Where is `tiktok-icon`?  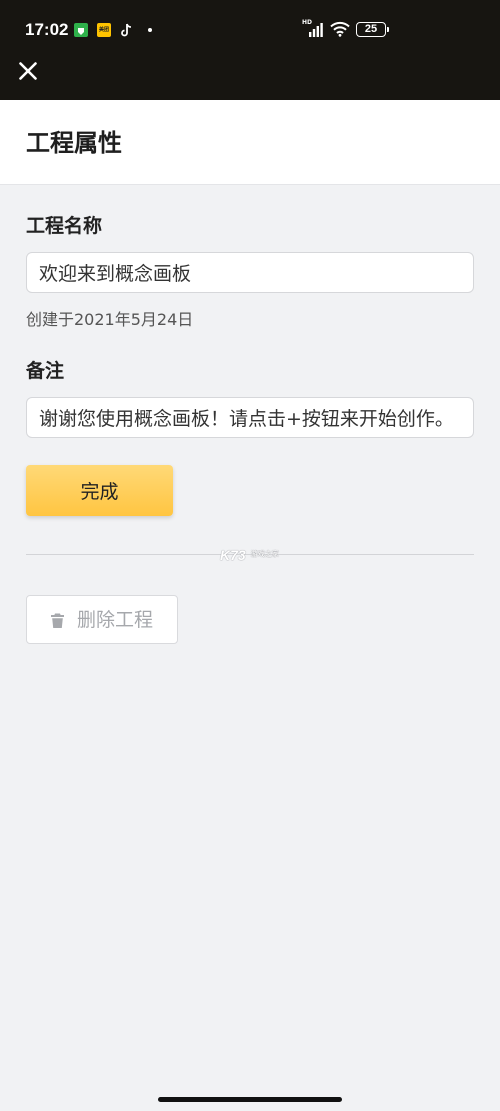
tiktok-icon is located at coordinates (127, 30).